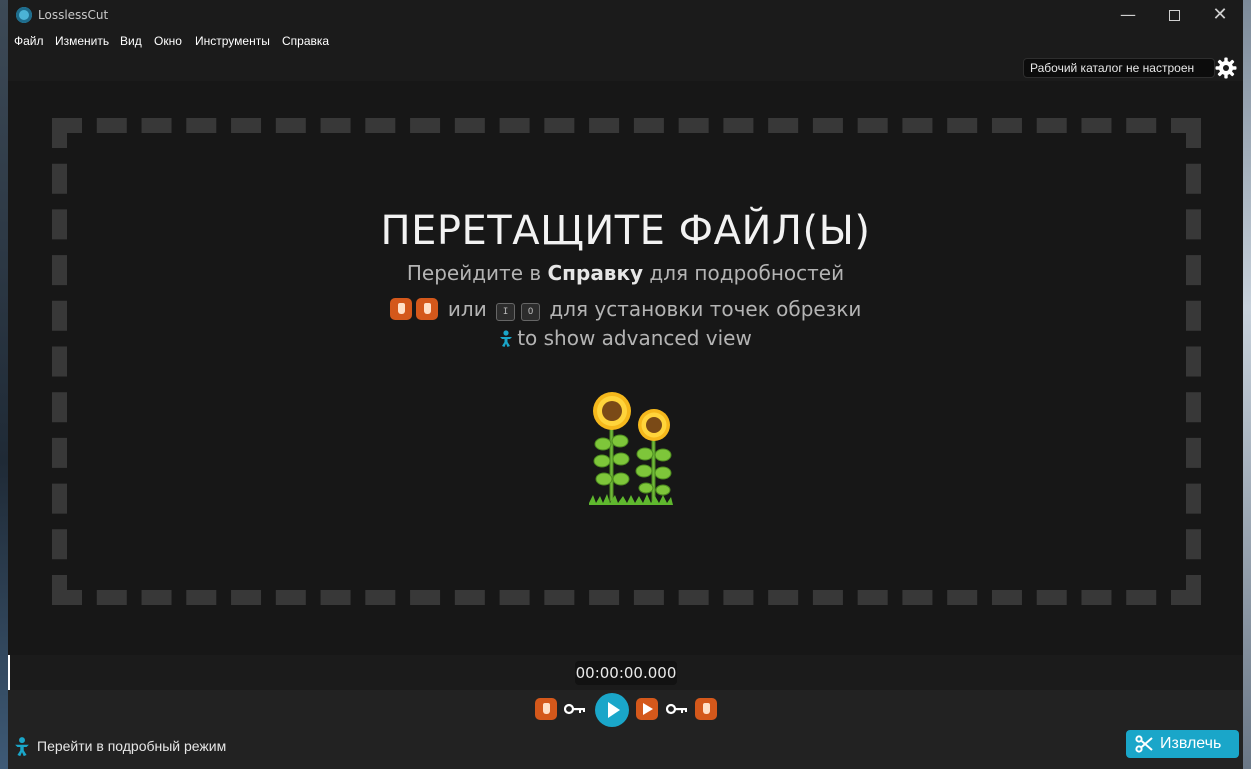  What do you see at coordinates (426, 309) in the screenshot?
I see `set-cut-end-icon` at bounding box center [426, 309].